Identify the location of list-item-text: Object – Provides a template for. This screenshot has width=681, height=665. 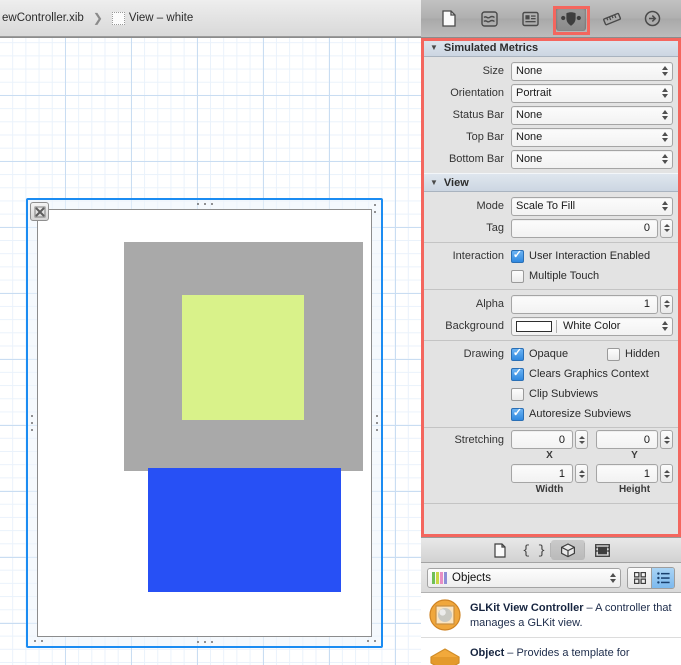
(550, 652).